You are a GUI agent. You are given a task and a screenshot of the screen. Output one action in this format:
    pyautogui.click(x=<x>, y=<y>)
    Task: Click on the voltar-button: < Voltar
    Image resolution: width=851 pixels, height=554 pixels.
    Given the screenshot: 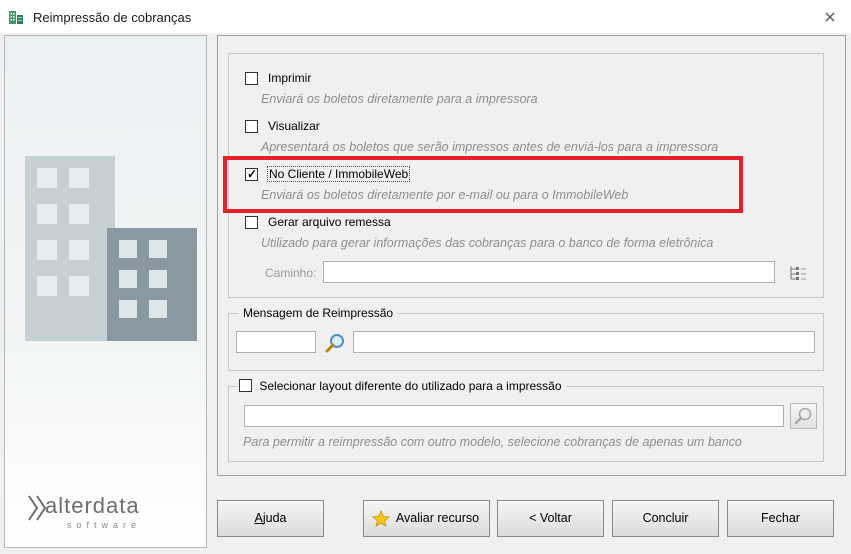 What is the action you would take?
    pyautogui.click(x=550, y=518)
    